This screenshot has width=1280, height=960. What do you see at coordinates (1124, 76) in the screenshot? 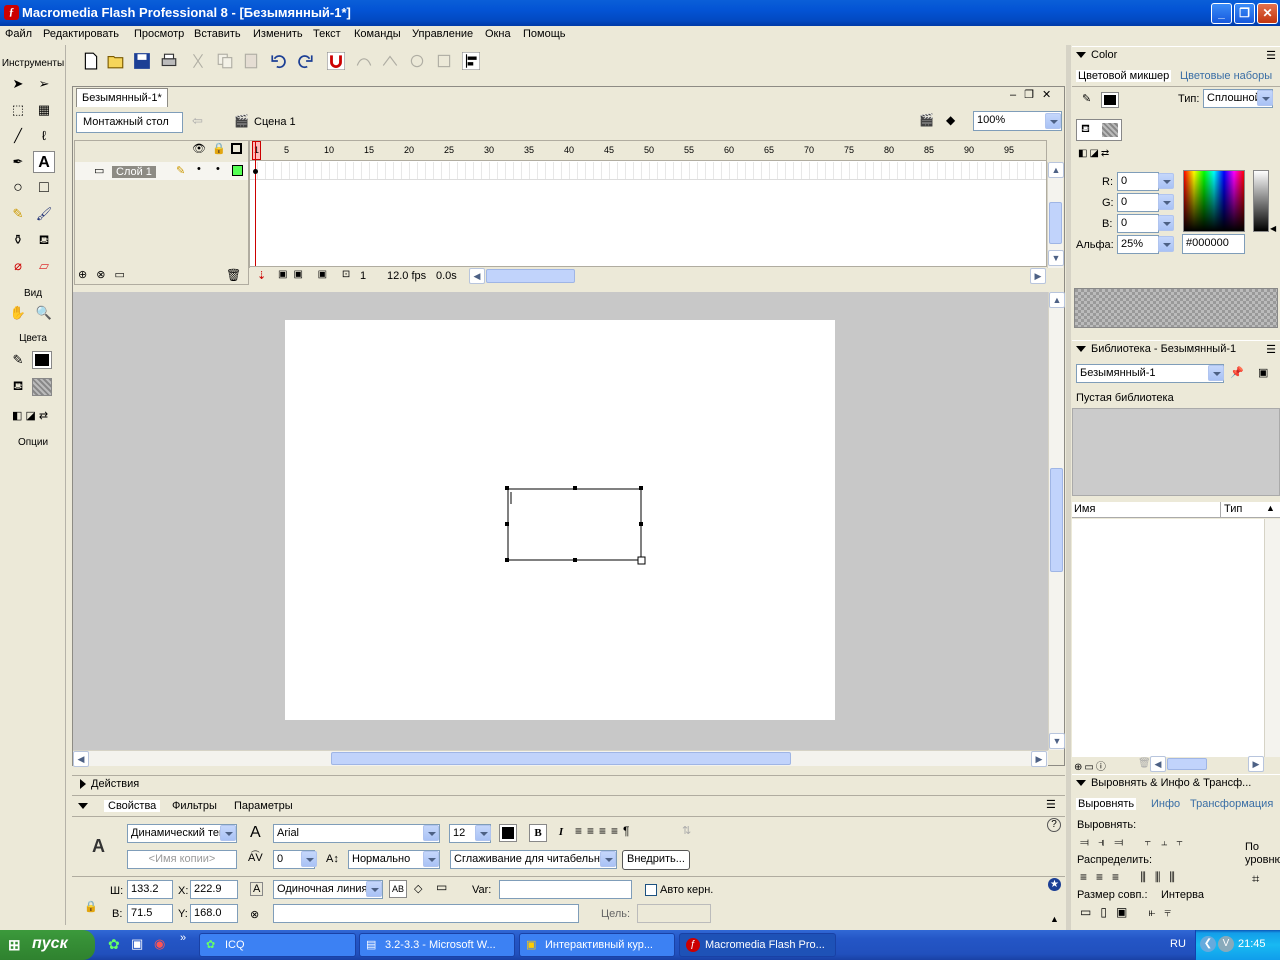
I see `tab-color-mixer: Цветовой микшер` at bounding box center [1124, 76].